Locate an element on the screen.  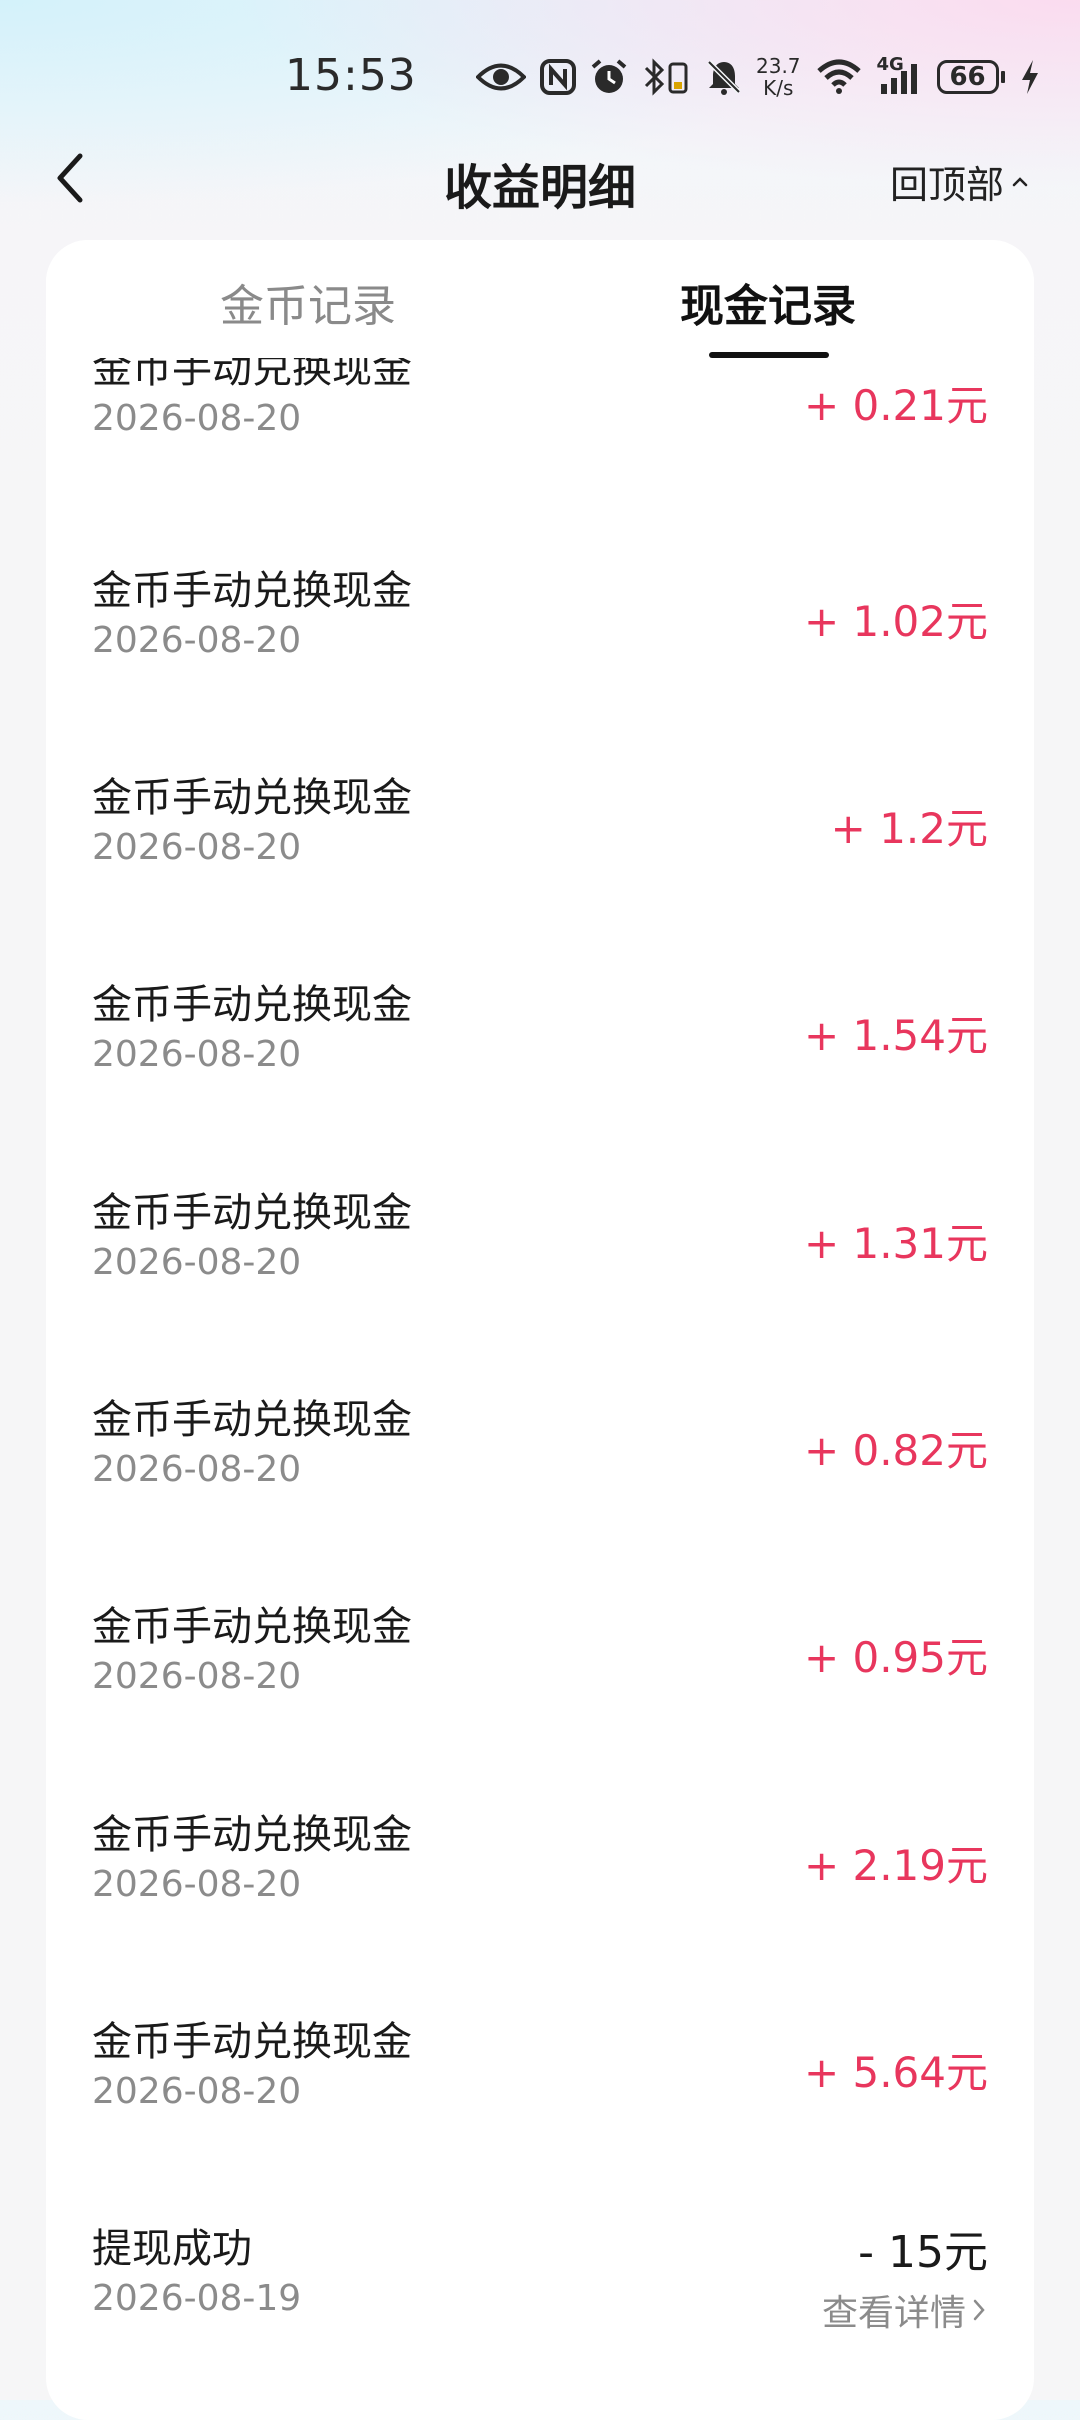
bell-off-icon is located at coordinates (724, 77).